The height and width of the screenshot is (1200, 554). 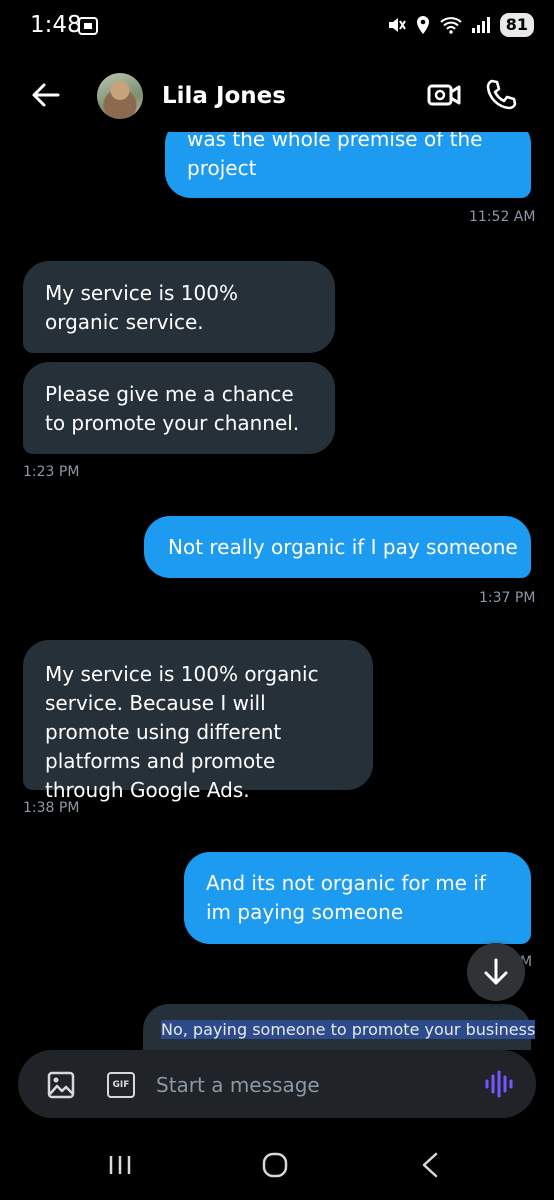 What do you see at coordinates (480, 25) in the screenshot?
I see `signal-icon` at bounding box center [480, 25].